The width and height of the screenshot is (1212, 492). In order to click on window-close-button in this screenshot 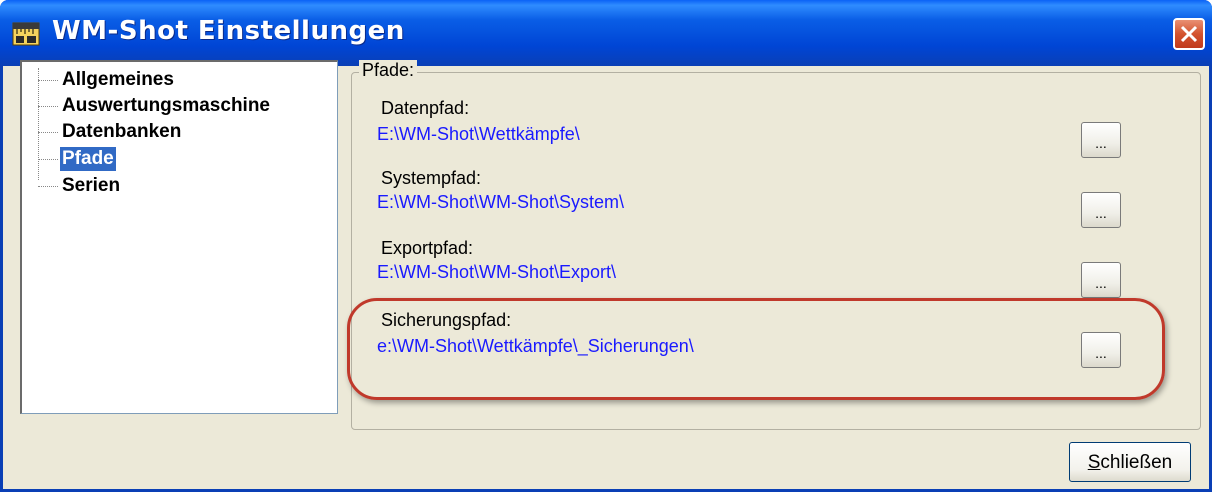, I will do `click(1189, 34)`.